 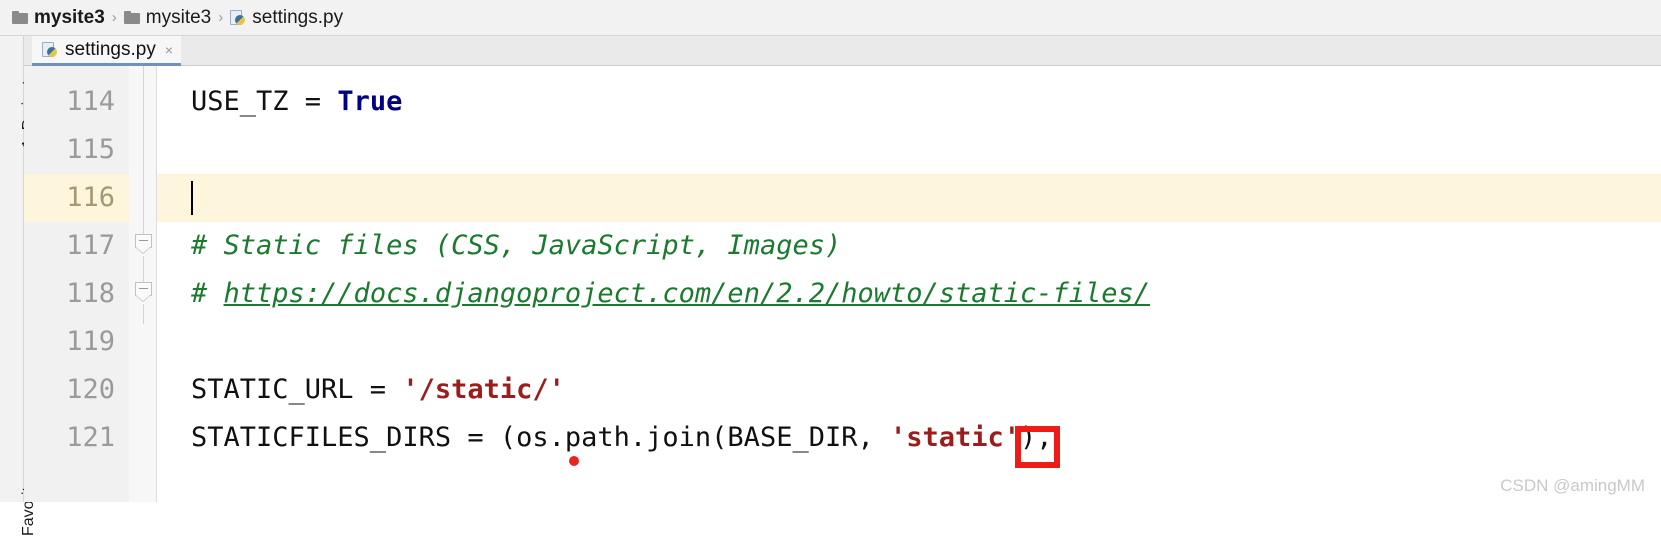 I want to click on breadcrumb: mysite3 › mysite3 › settings.py, so click(x=830, y=18).